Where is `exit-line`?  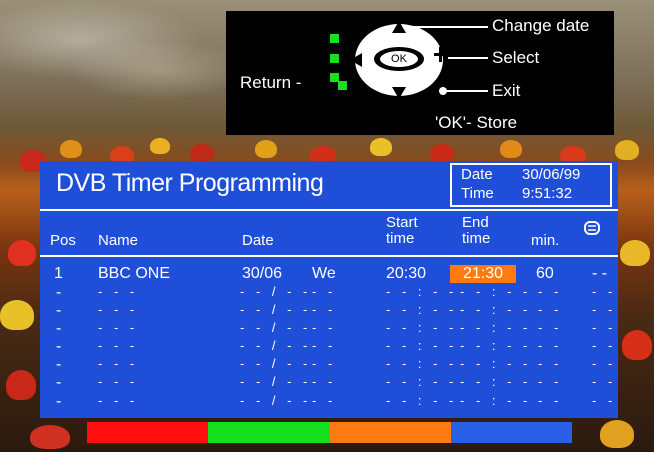
exit-line is located at coordinates (466, 91).